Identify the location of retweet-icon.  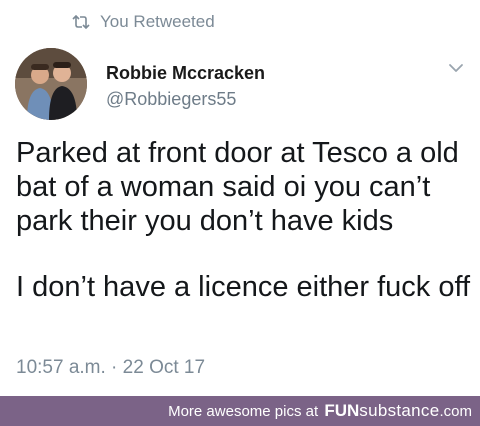
(81, 22).